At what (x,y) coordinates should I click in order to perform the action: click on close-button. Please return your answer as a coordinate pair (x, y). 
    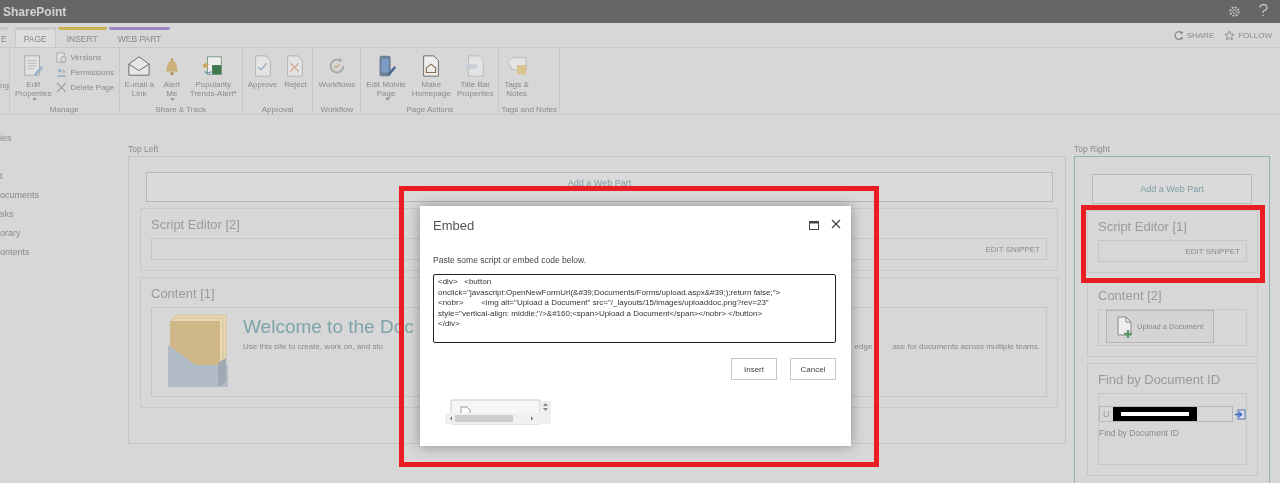
    Looking at the image, I should click on (837, 224).